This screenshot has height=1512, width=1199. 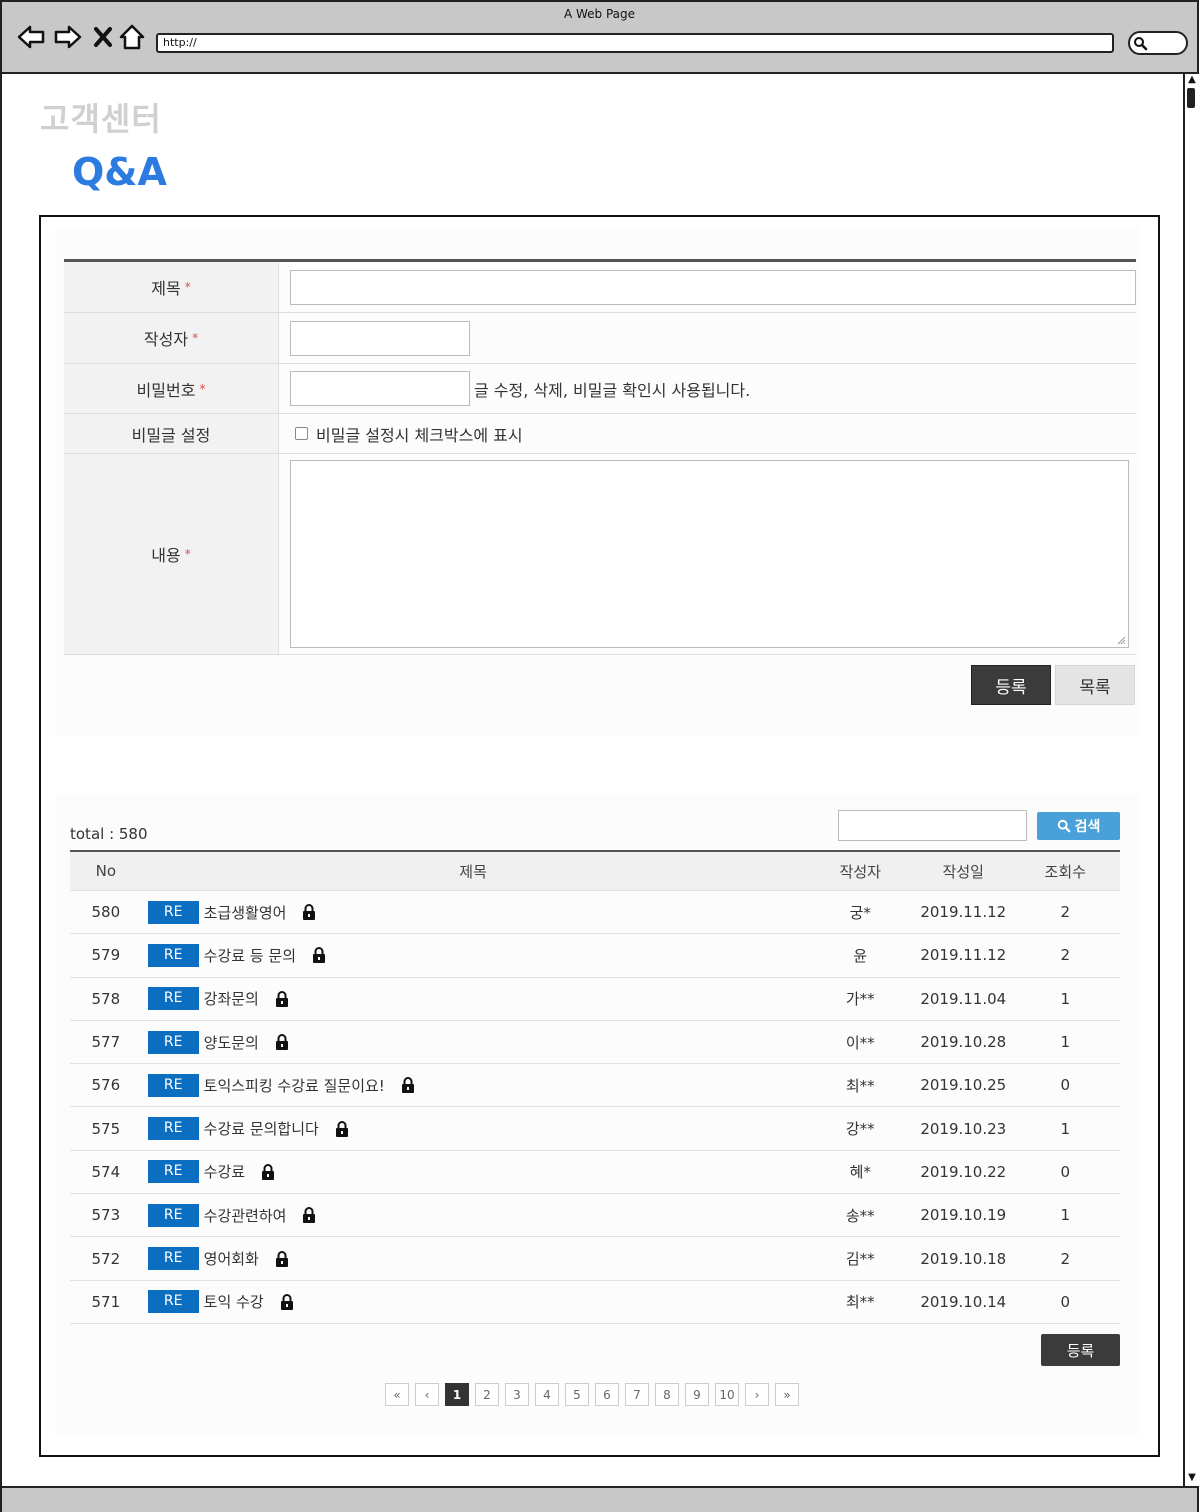 What do you see at coordinates (963, 955) in the screenshot?
I see `row-date: 2019.11.12` at bounding box center [963, 955].